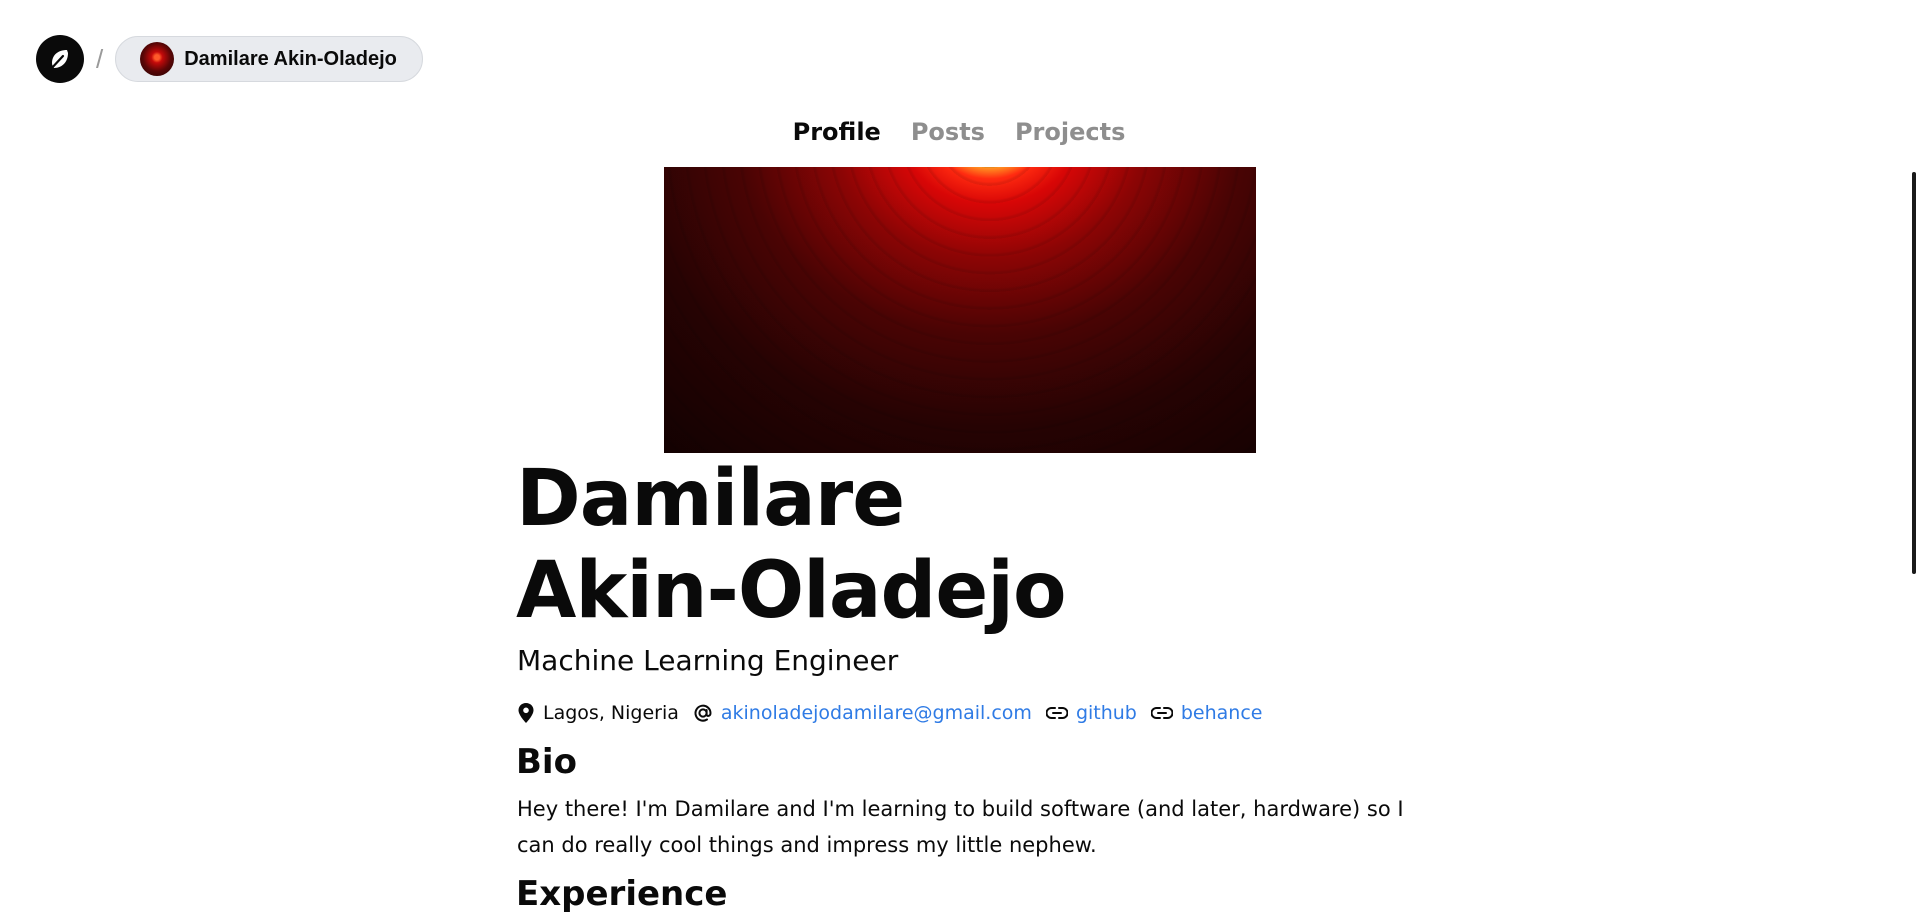  What do you see at coordinates (876, 713) in the screenshot?
I see `email-link: akinoladejodamilare@gmail.com` at bounding box center [876, 713].